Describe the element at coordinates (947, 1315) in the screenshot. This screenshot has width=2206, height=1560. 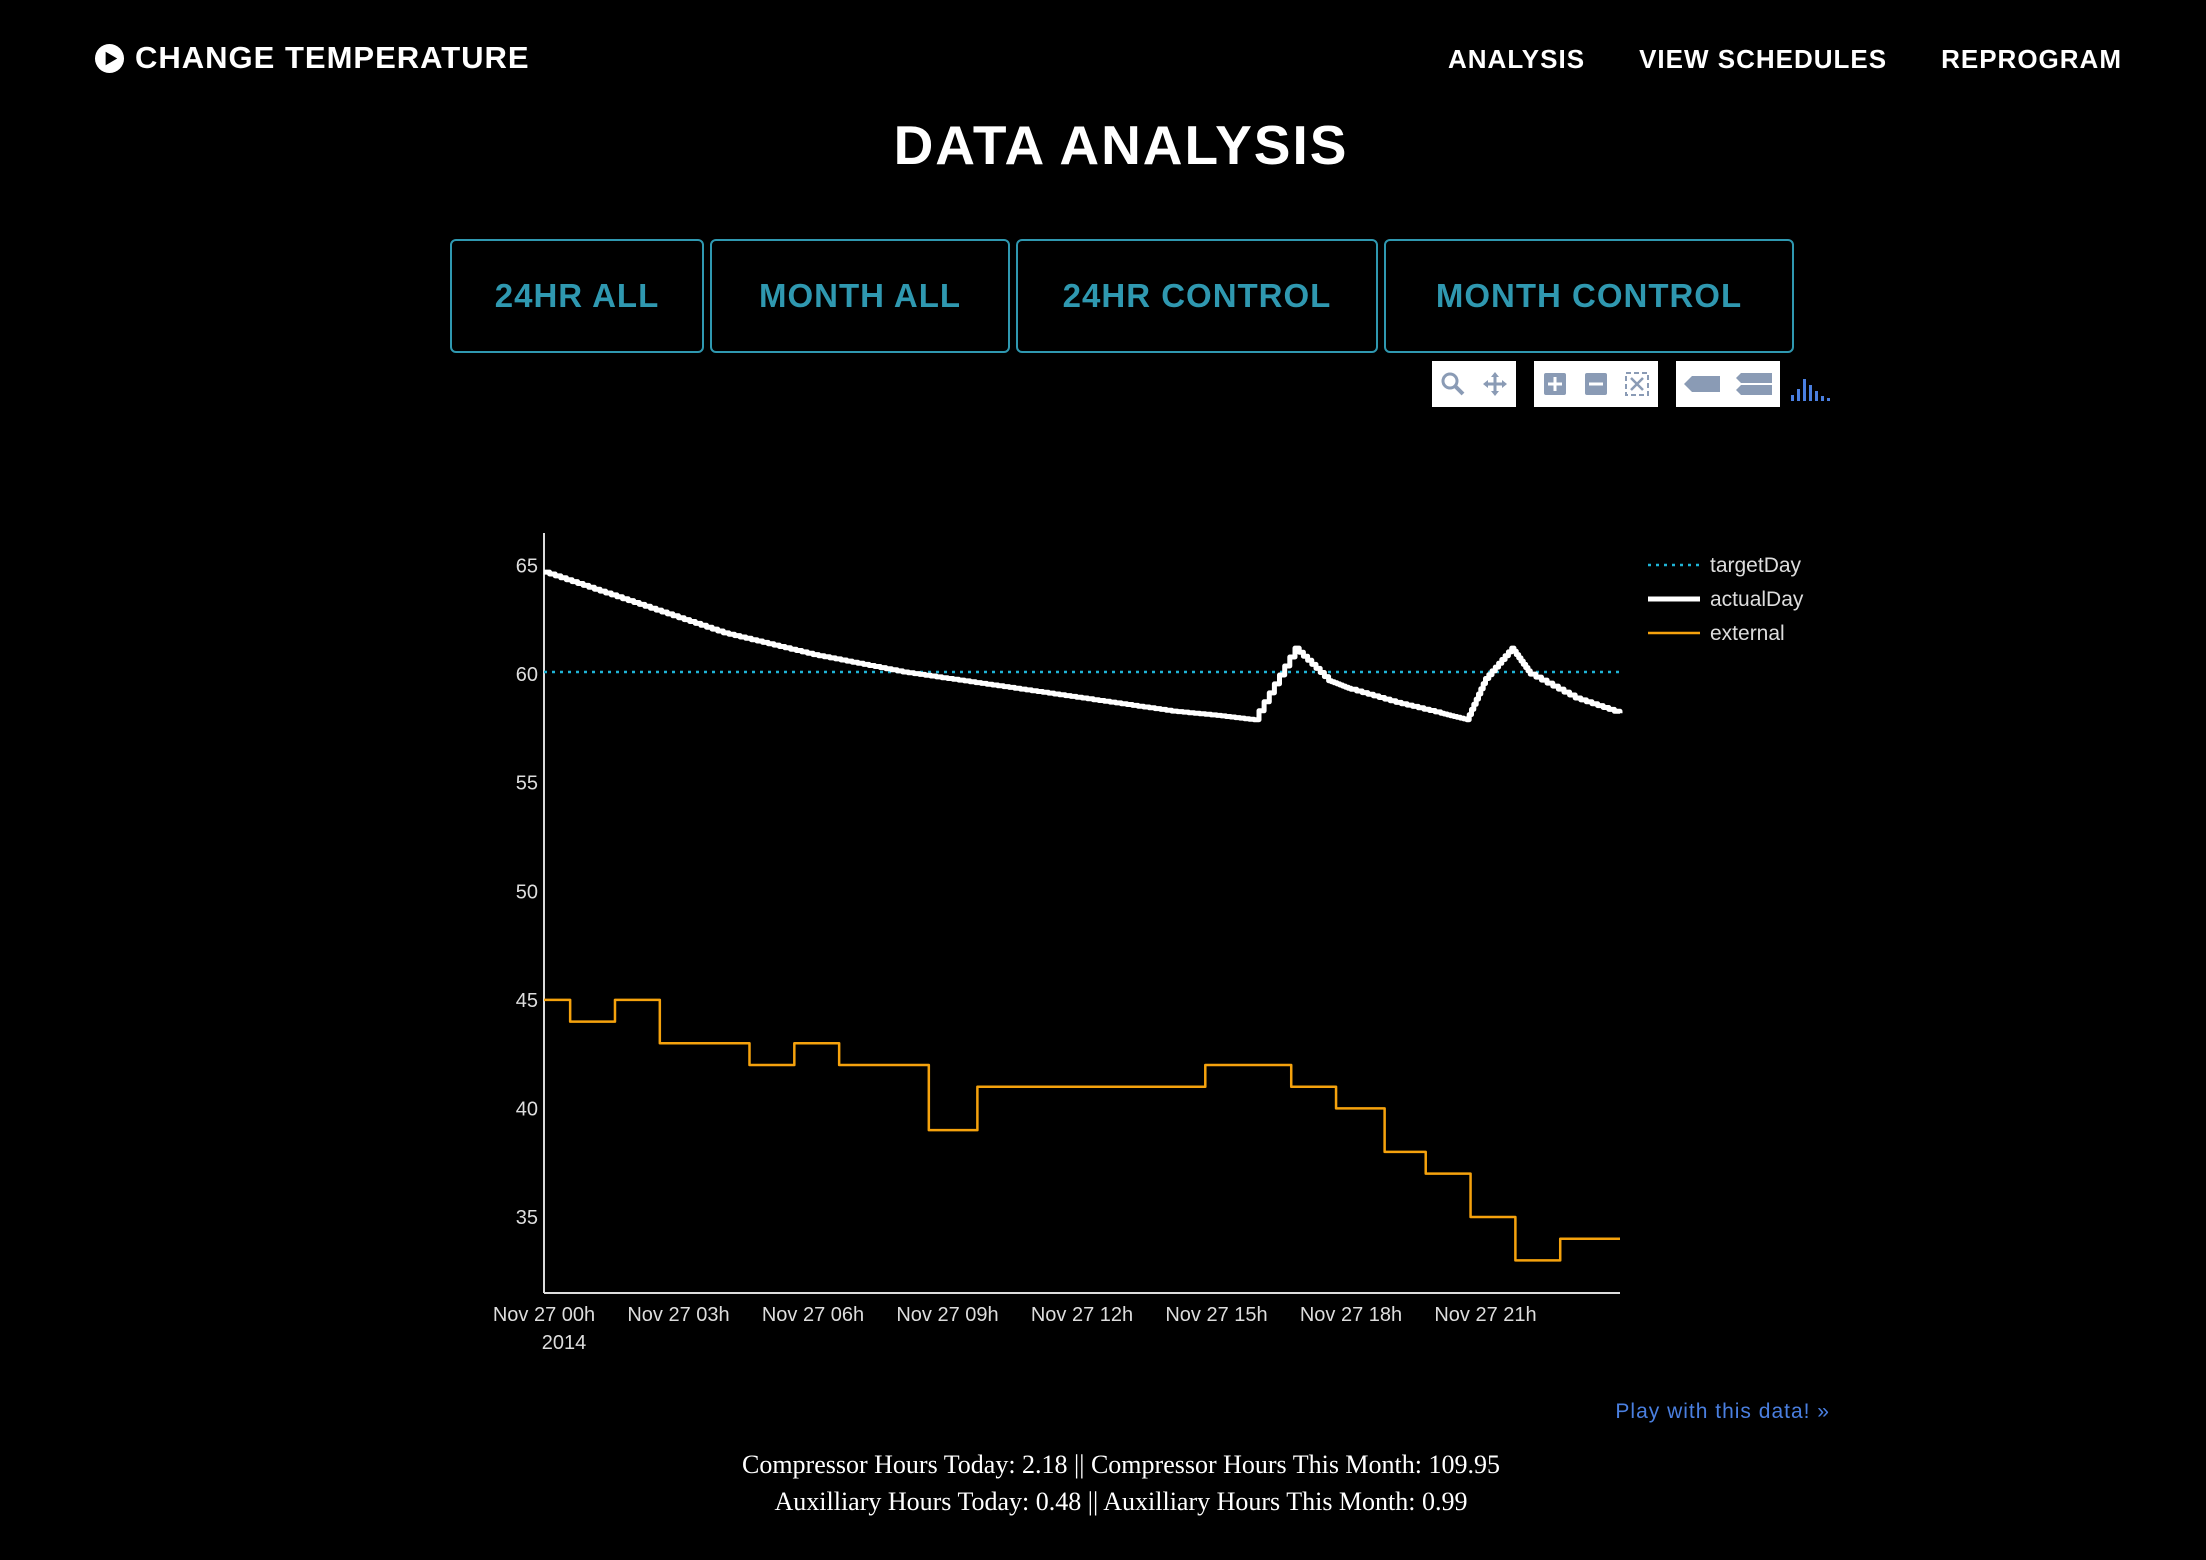
I see `x-tick-label: Nov 27 09h` at that location.